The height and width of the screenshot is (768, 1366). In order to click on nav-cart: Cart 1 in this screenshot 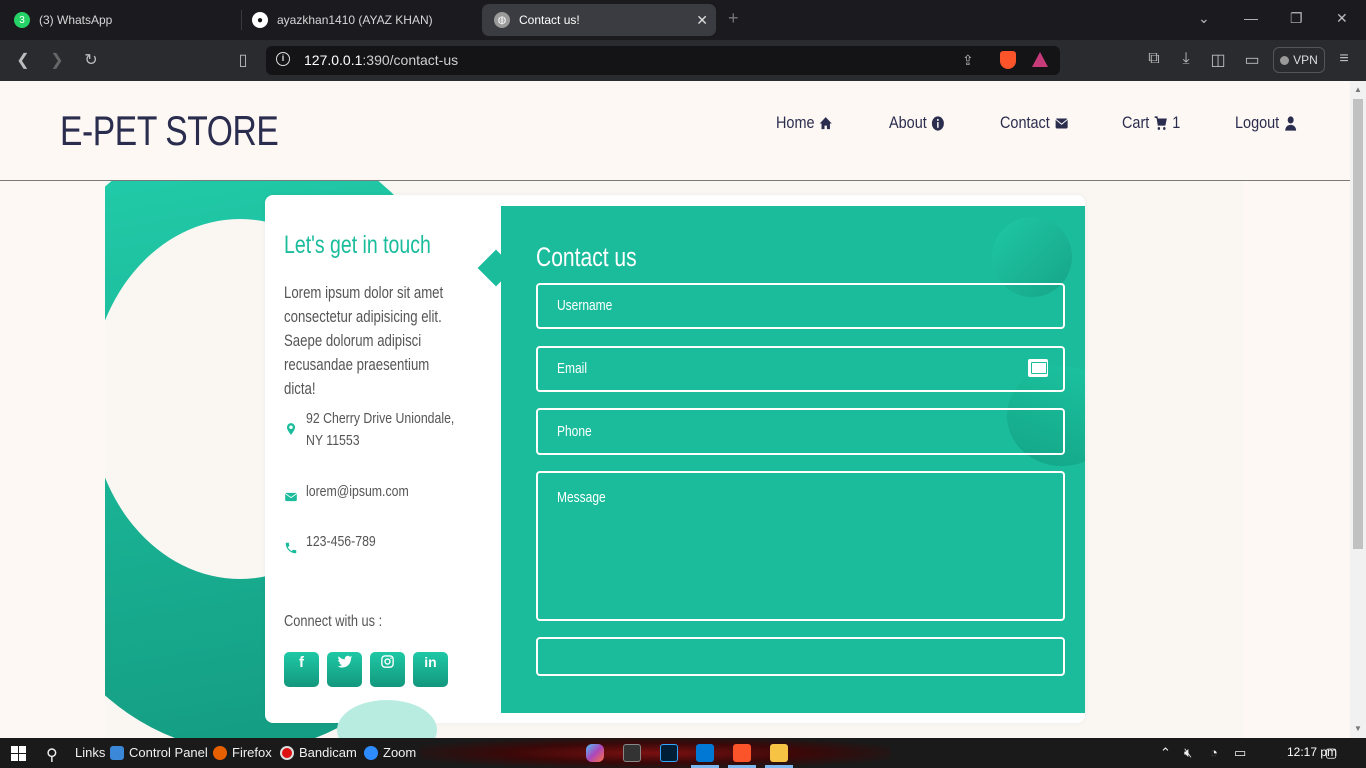, I will do `click(1151, 123)`.